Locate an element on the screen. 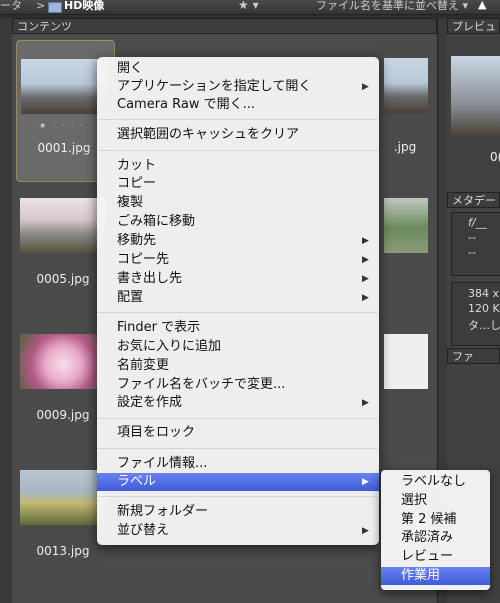 This screenshot has width=500, height=603. iso-value: -- is located at coordinates (472, 252).